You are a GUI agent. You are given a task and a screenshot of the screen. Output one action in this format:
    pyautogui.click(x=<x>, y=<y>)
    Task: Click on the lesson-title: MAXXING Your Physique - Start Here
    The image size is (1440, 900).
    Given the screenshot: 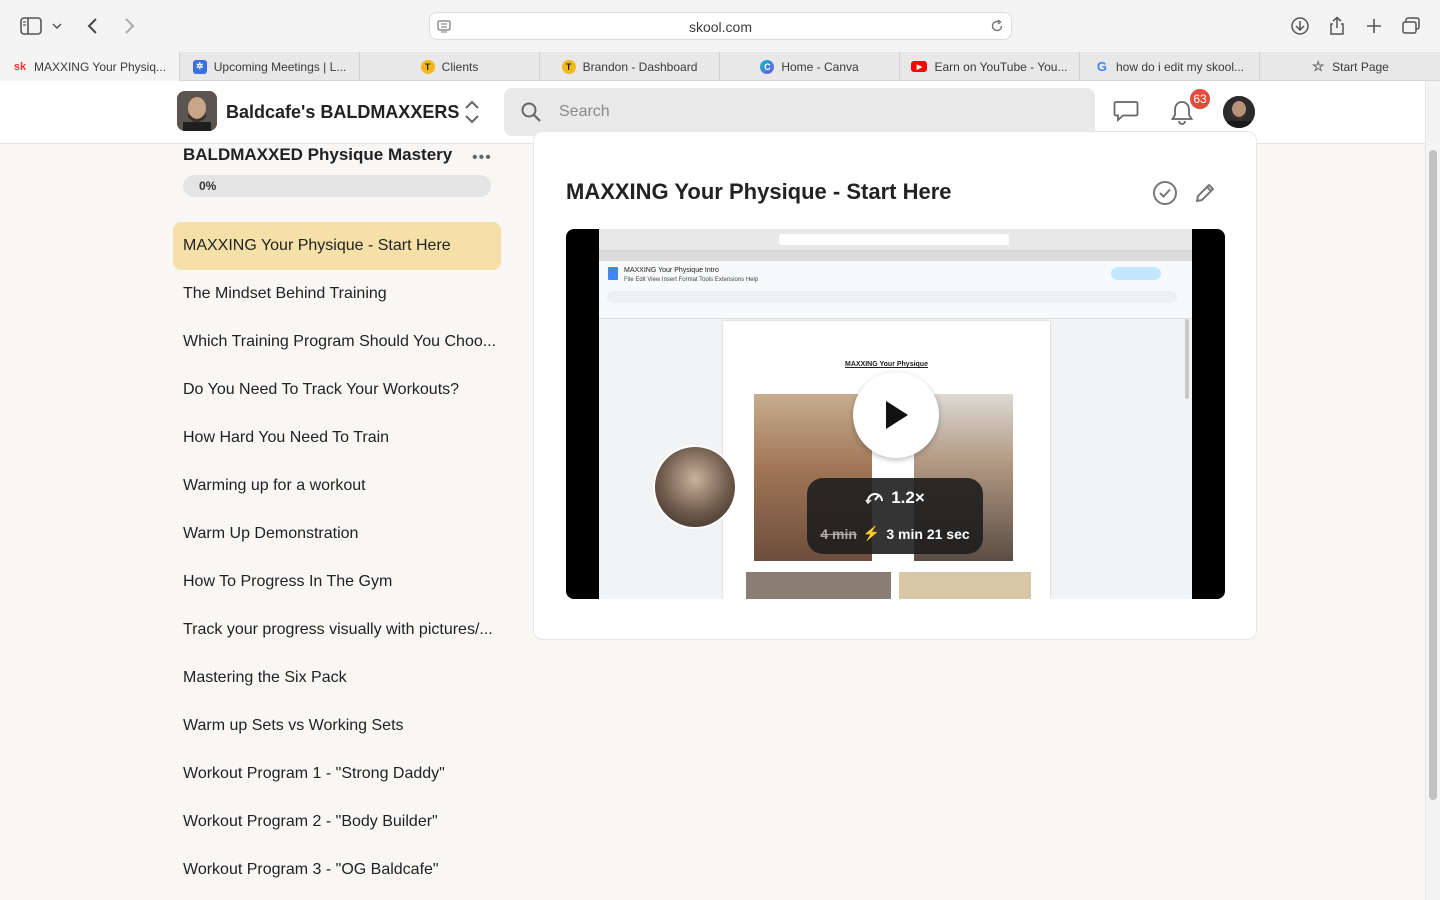 What is the action you would take?
    pyautogui.click(x=759, y=191)
    